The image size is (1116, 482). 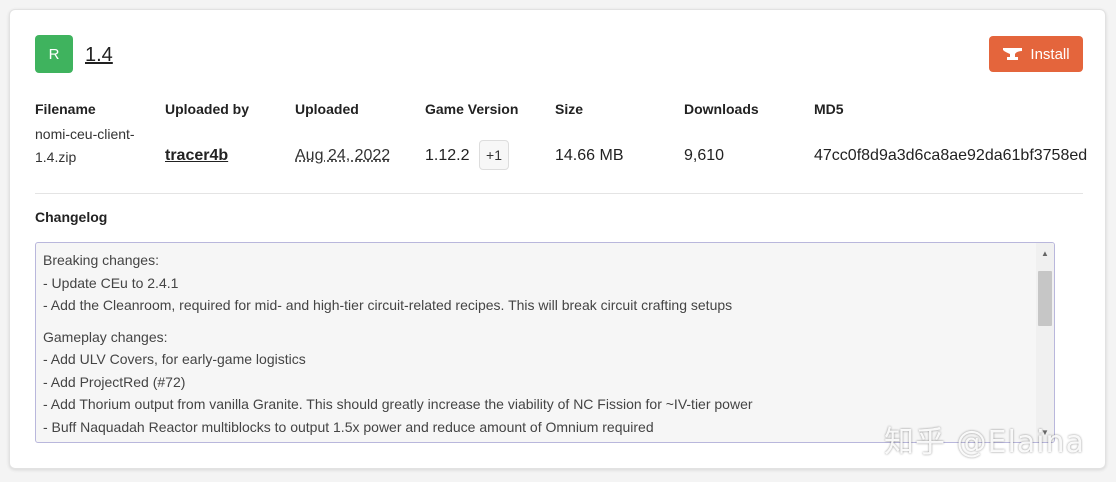 What do you see at coordinates (589, 155) in the screenshot?
I see `size-value: 14.66 MB` at bounding box center [589, 155].